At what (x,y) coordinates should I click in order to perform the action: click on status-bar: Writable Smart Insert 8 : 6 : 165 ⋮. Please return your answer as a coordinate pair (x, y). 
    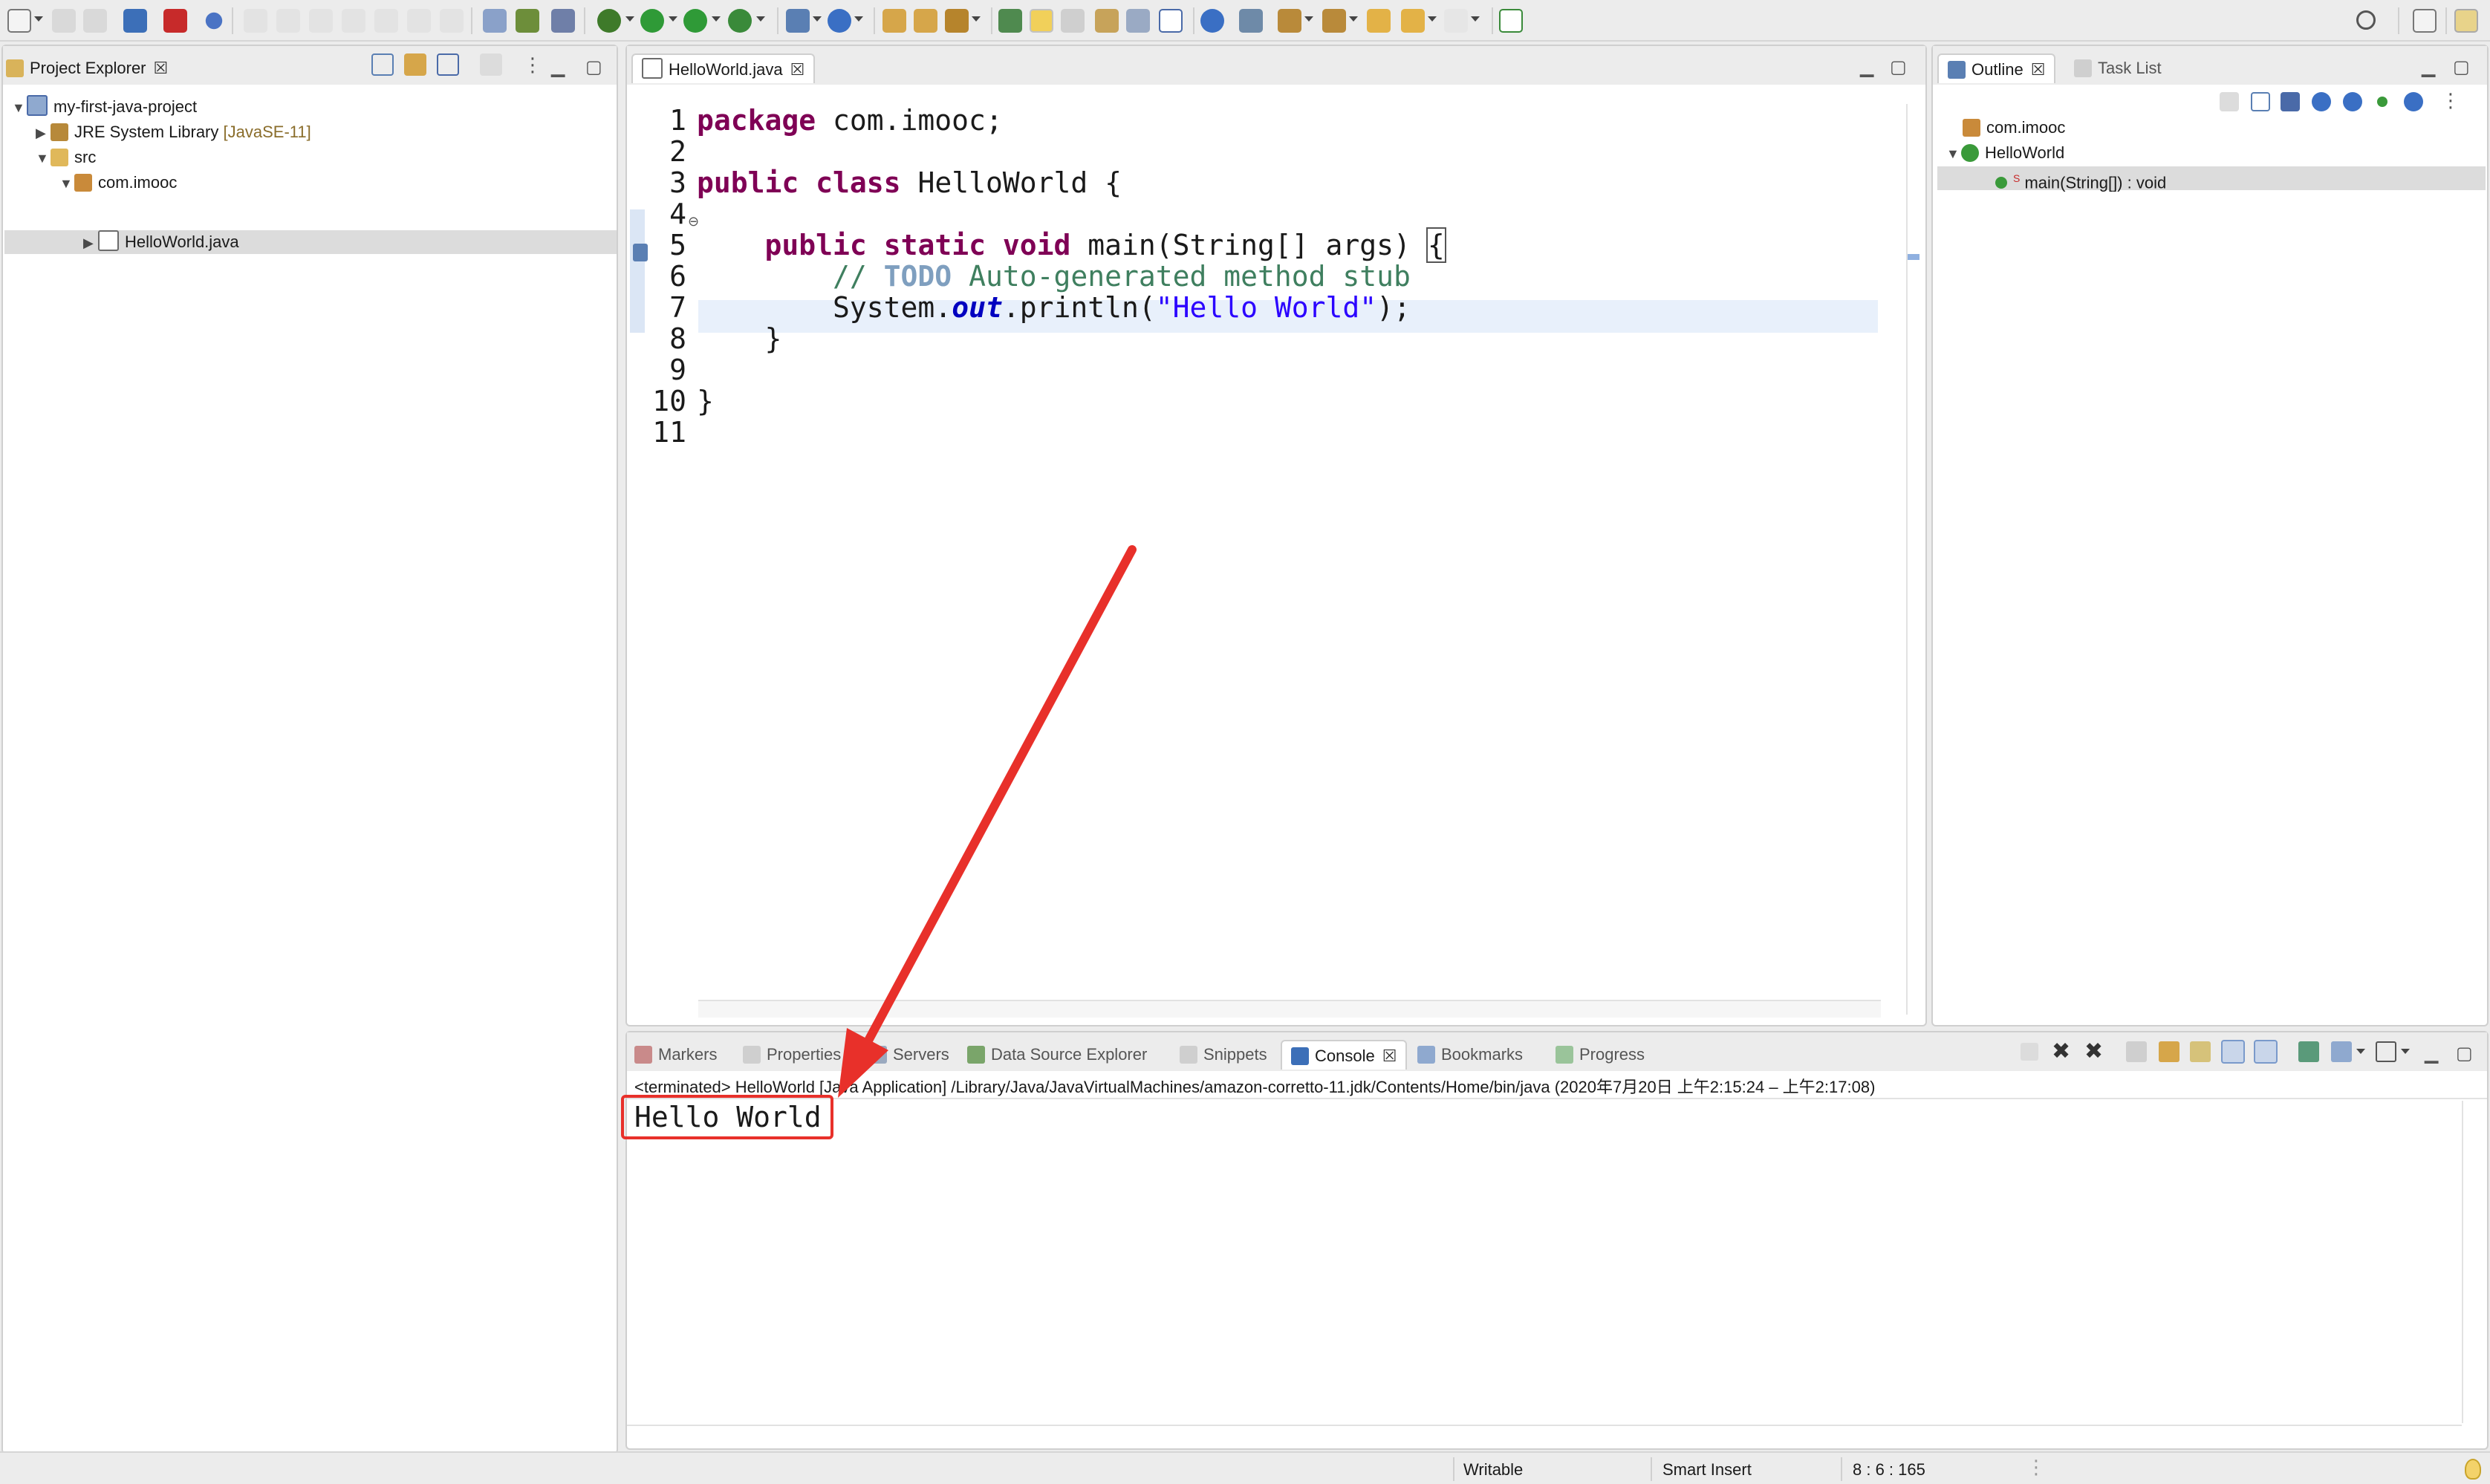
    Looking at the image, I should click on (1245, 1467).